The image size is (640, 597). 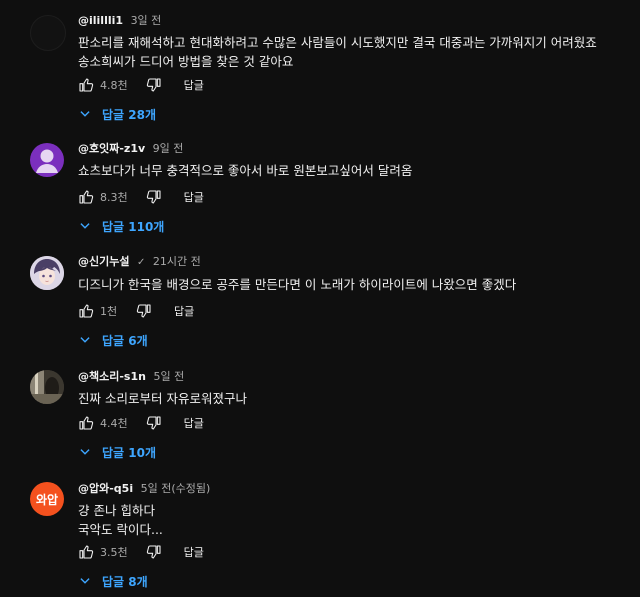 I want to click on comment-author: @호잇짜-z1v, so click(x=111, y=148).